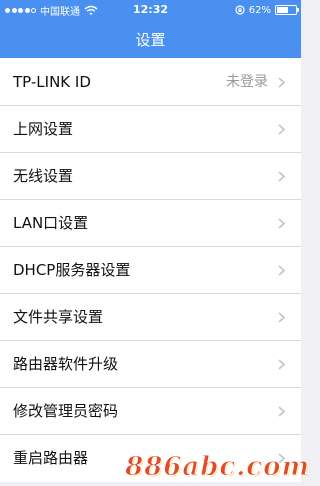 The width and height of the screenshot is (320, 486). What do you see at coordinates (66, 411) in the screenshot?
I see `settings-item-label: 修改管理员密码` at bounding box center [66, 411].